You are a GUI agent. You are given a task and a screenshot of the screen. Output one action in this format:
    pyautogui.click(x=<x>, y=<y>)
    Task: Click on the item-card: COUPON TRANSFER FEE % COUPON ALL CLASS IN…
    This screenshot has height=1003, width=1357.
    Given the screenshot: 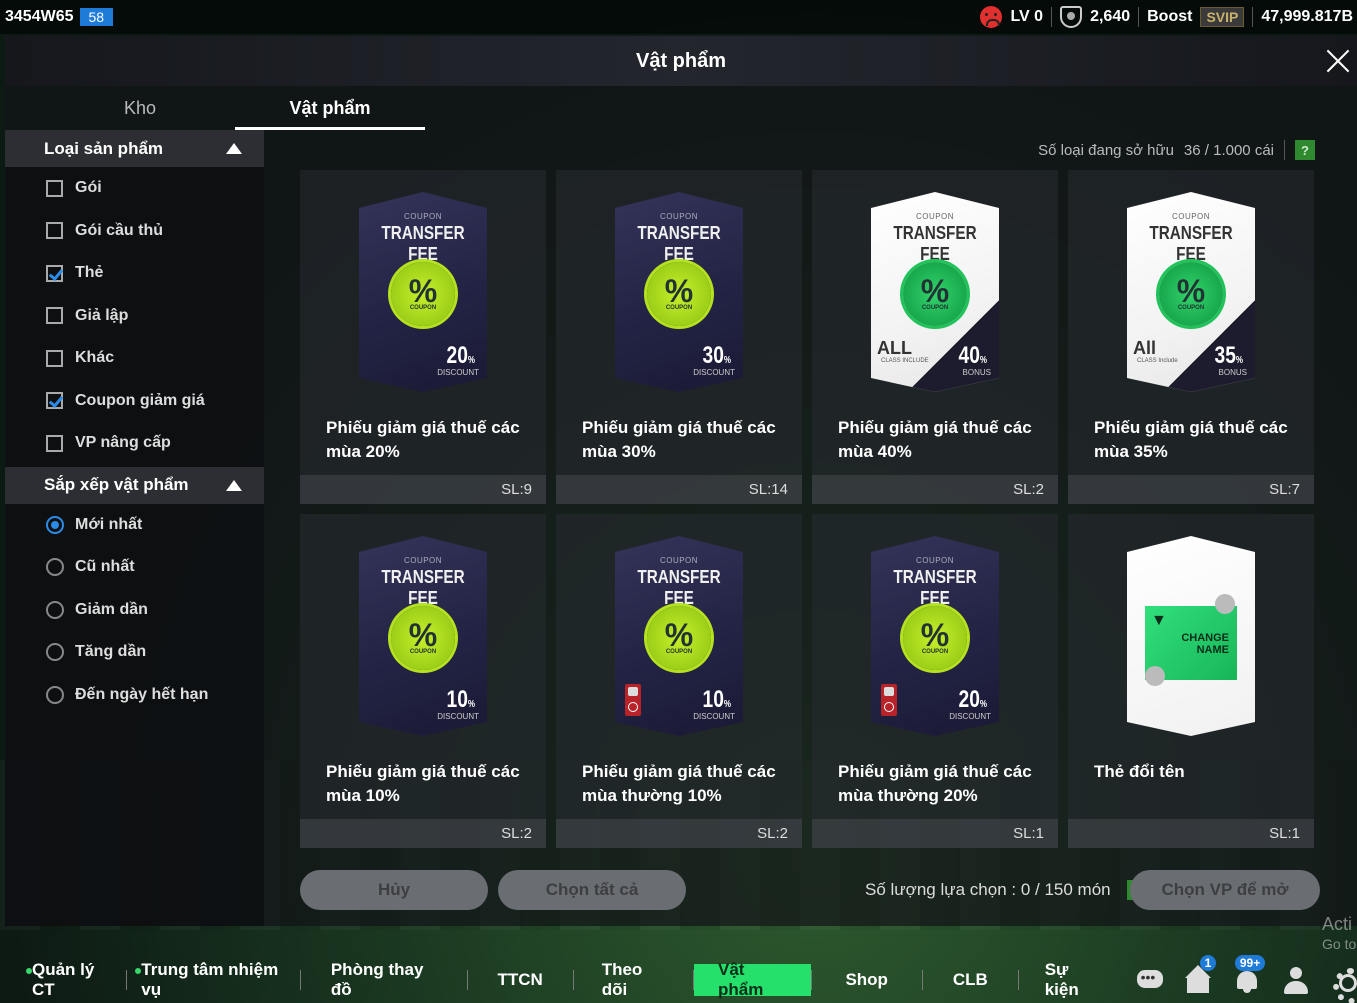 What is the action you would take?
    pyautogui.click(x=935, y=337)
    